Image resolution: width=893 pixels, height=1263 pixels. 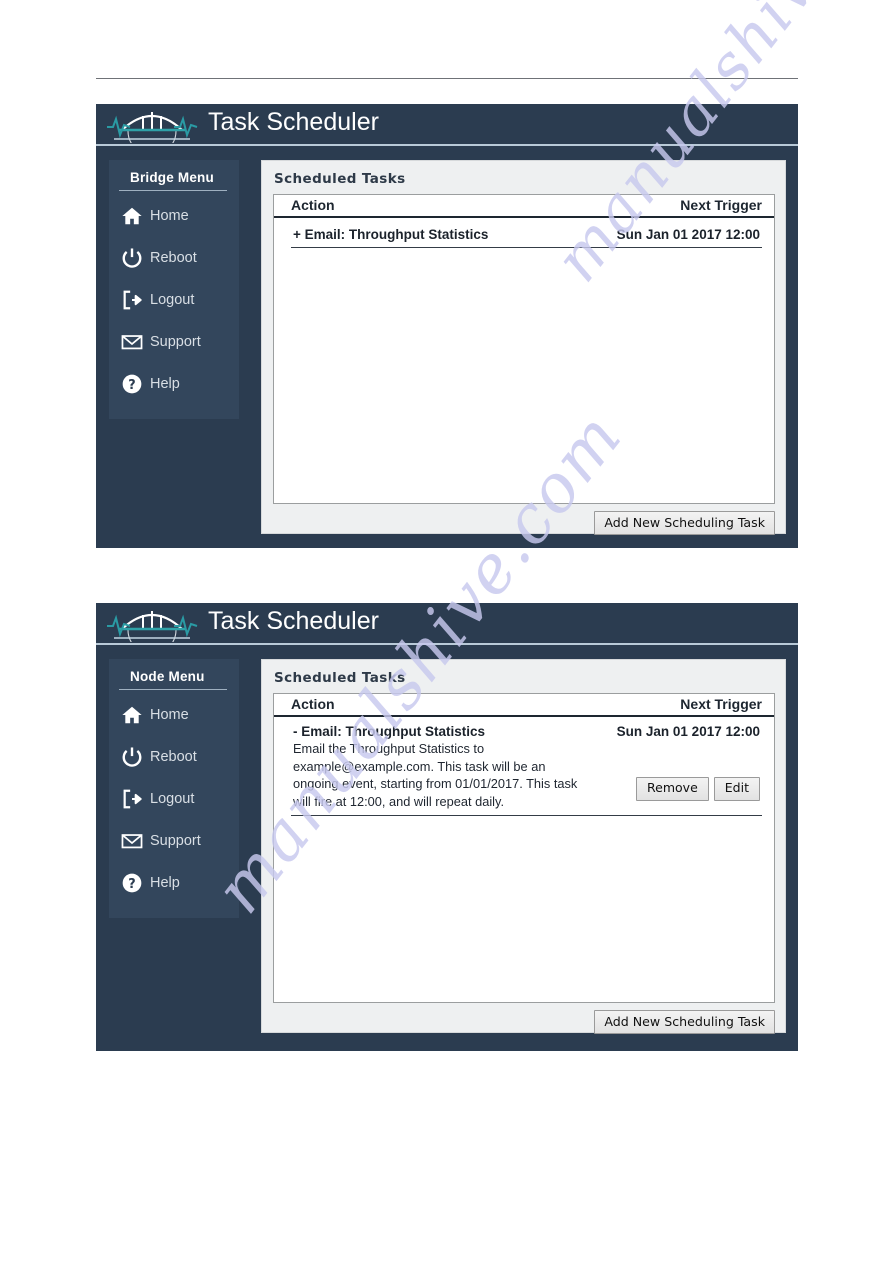 What do you see at coordinates (524, 519) in the screenshot?
I see `content-footer-bridge: Add New Scheduling Task` at bounding box center [524, 519].